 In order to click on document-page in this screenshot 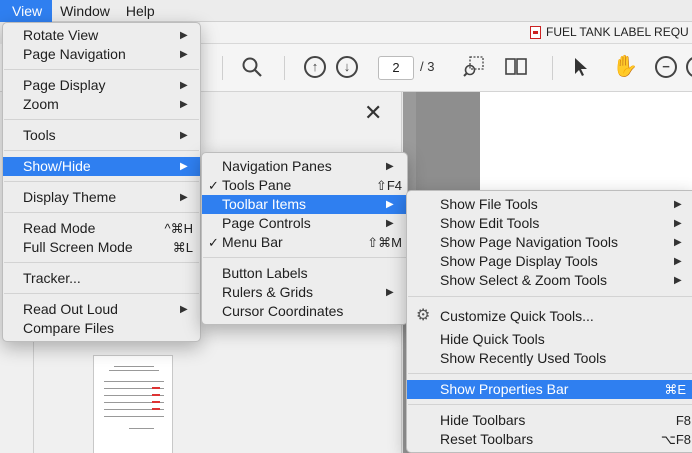, I will do `click(586, 142)`.